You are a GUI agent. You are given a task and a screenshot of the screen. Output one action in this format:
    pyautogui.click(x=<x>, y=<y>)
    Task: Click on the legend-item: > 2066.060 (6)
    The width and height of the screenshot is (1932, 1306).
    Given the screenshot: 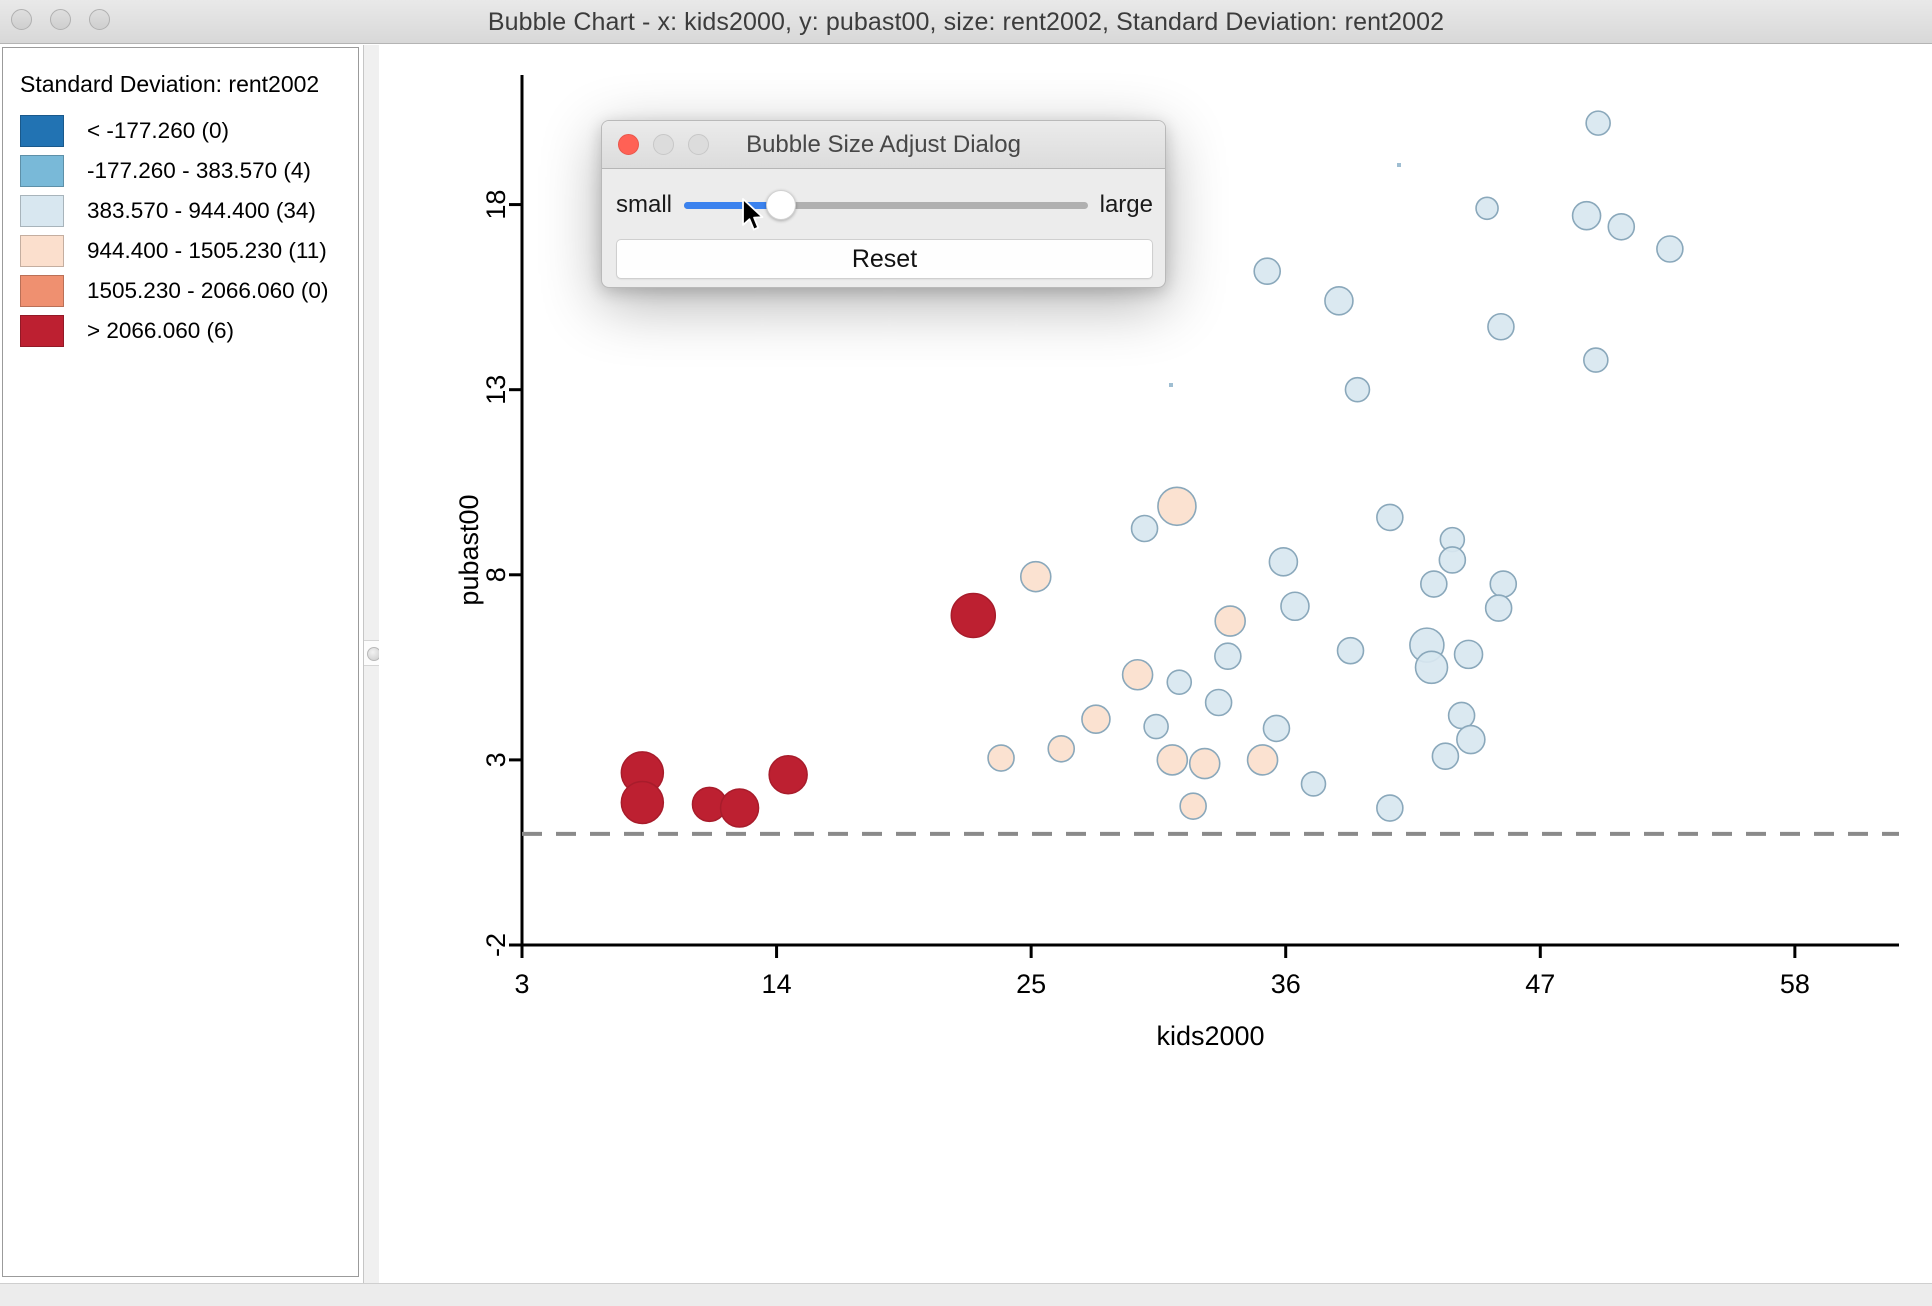 What is the action you would take?
    pyautogui.click(x=174, y=331)
    